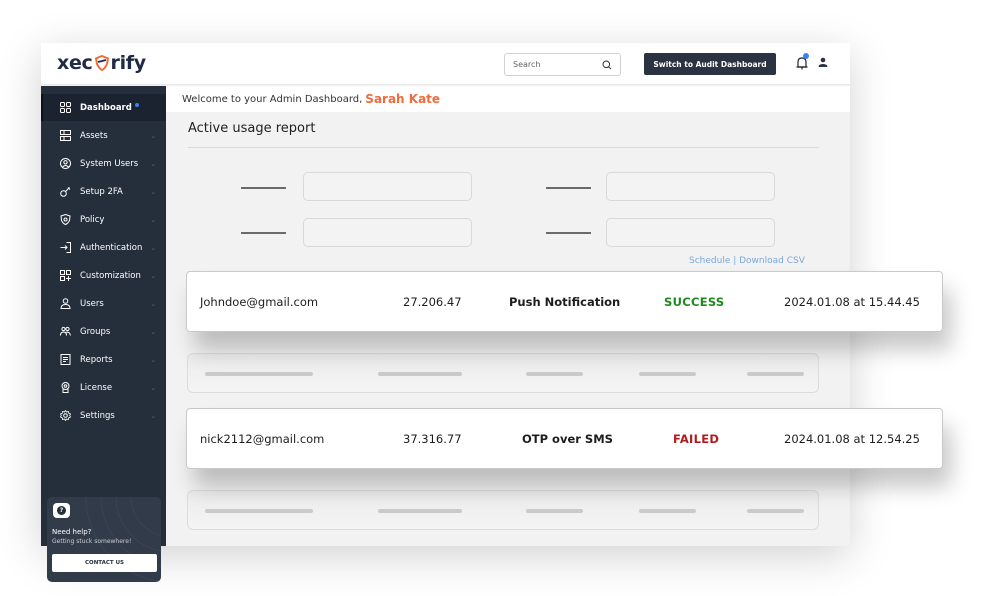 The image size is (1000, 596). I want to click on contact-us-button: CONTACT US, so click(104, 563).